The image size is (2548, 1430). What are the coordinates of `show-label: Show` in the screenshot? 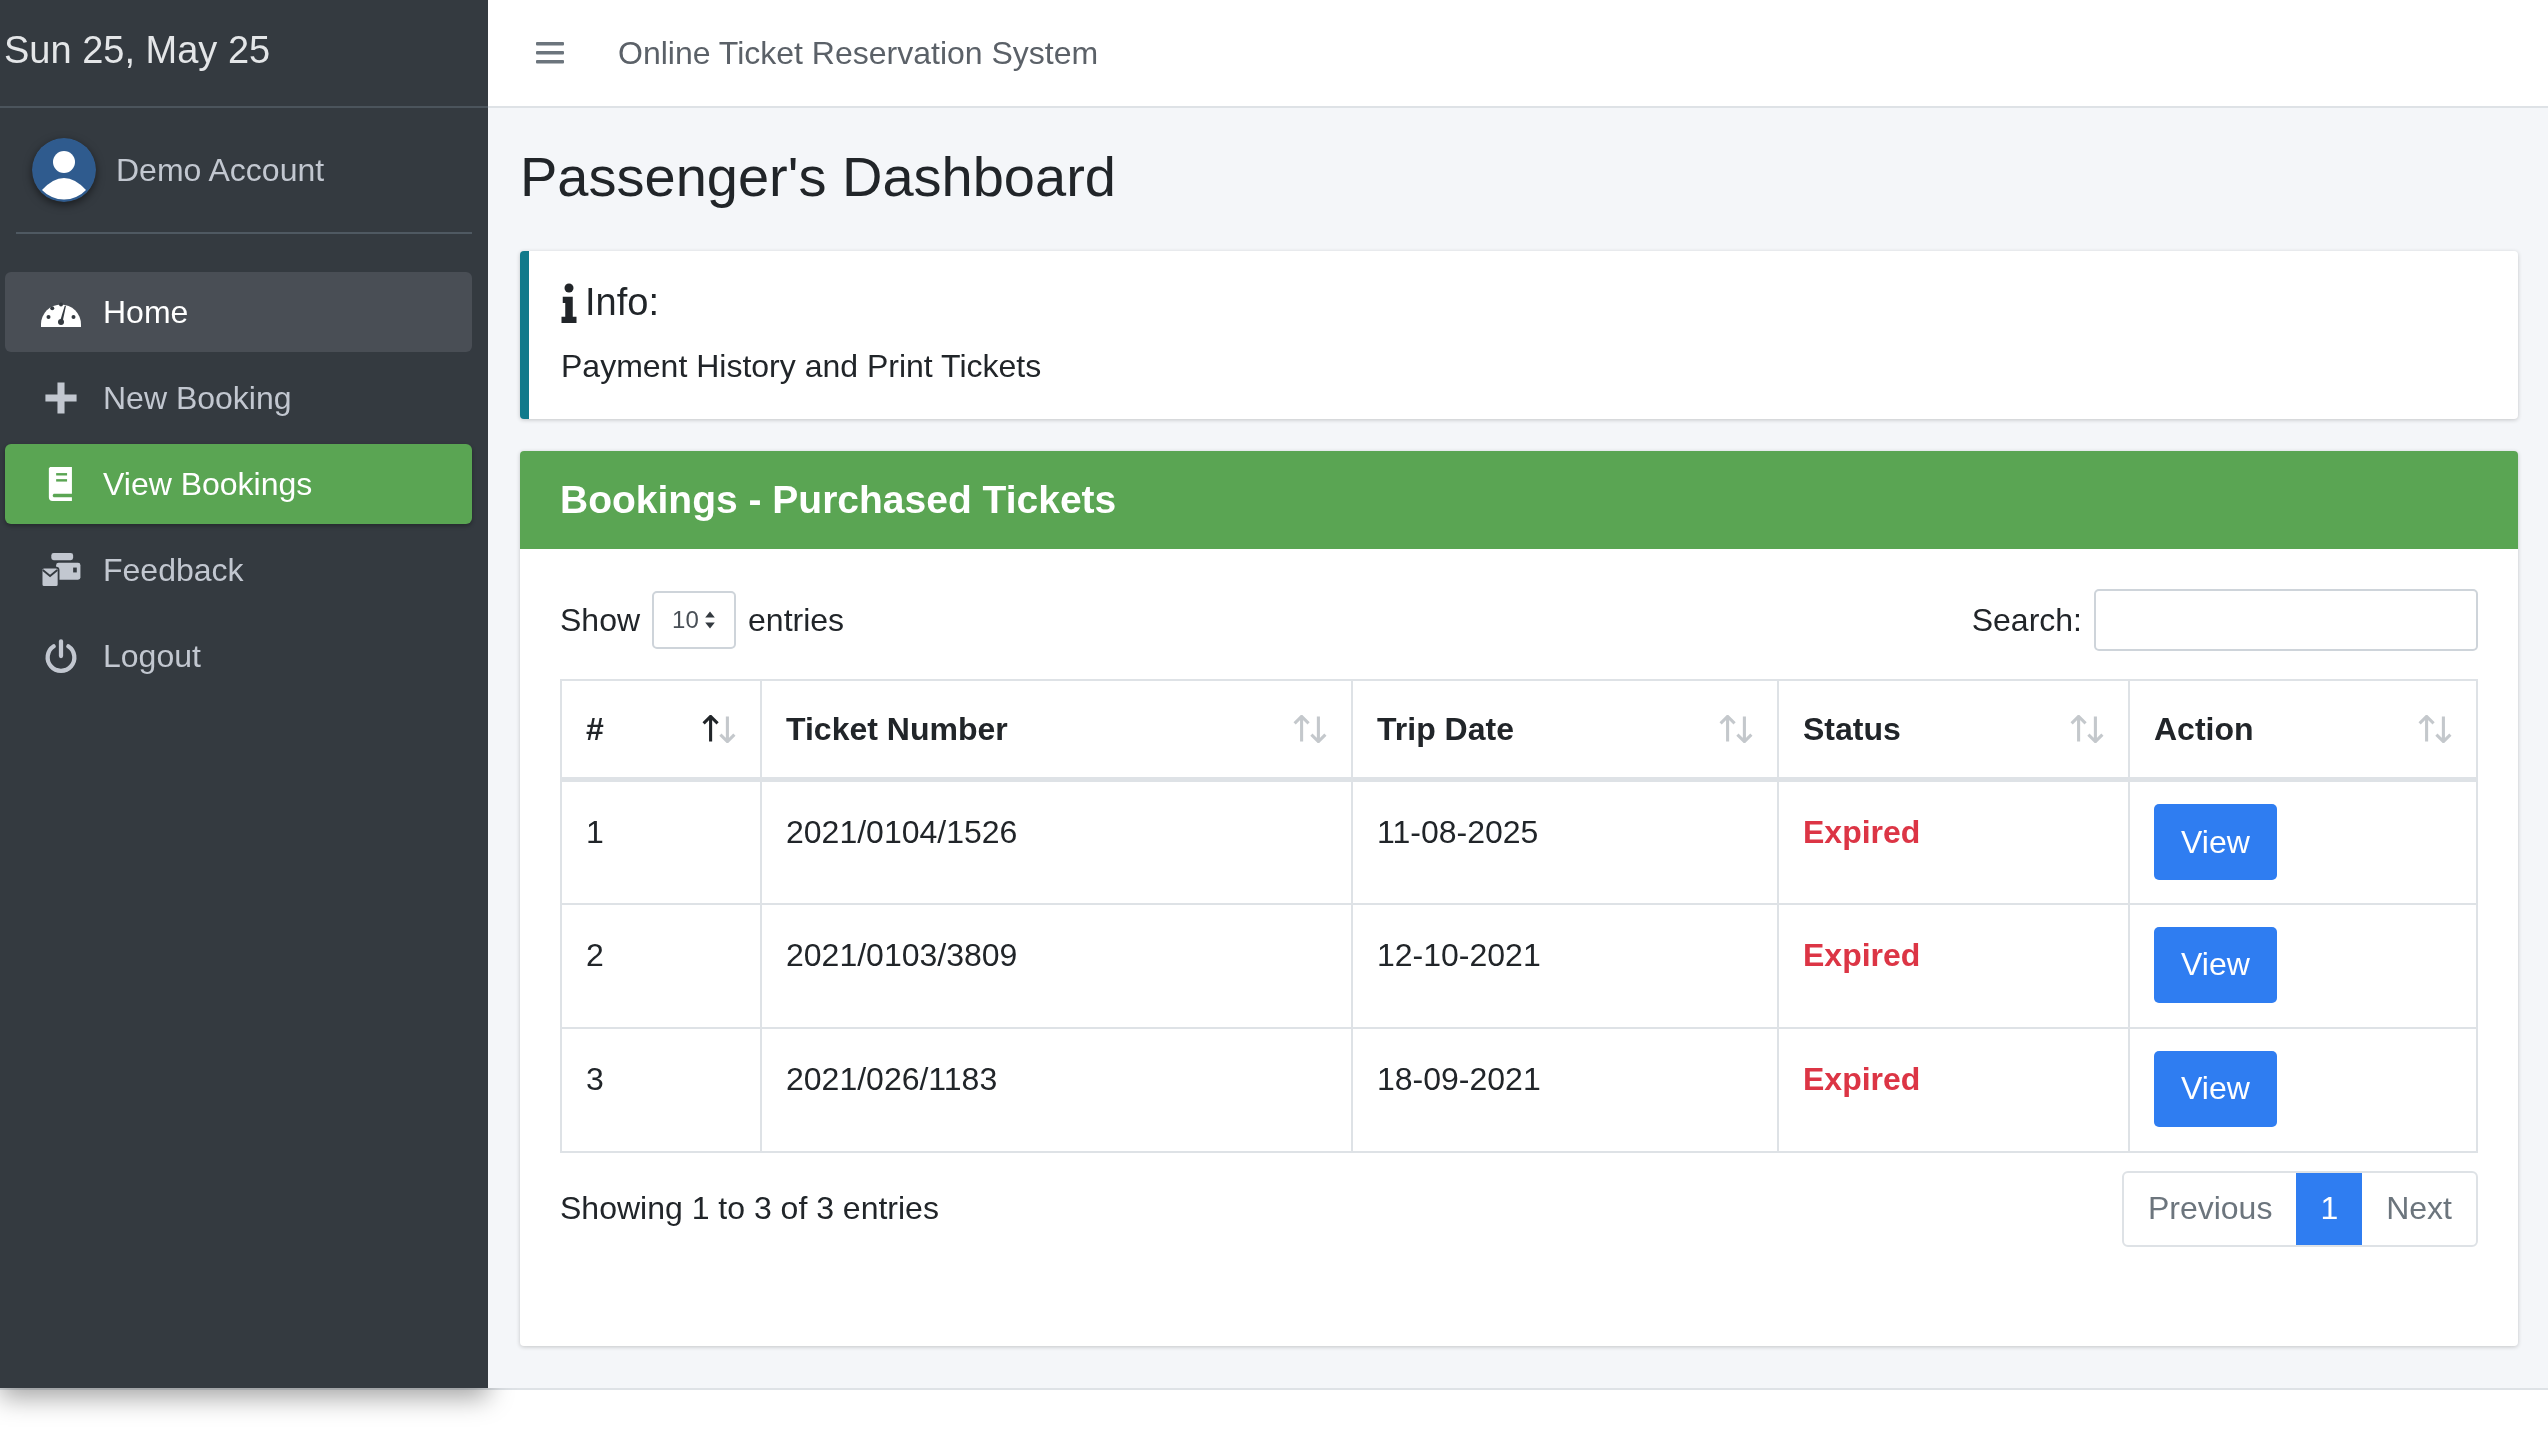 It's located at (600, 620).